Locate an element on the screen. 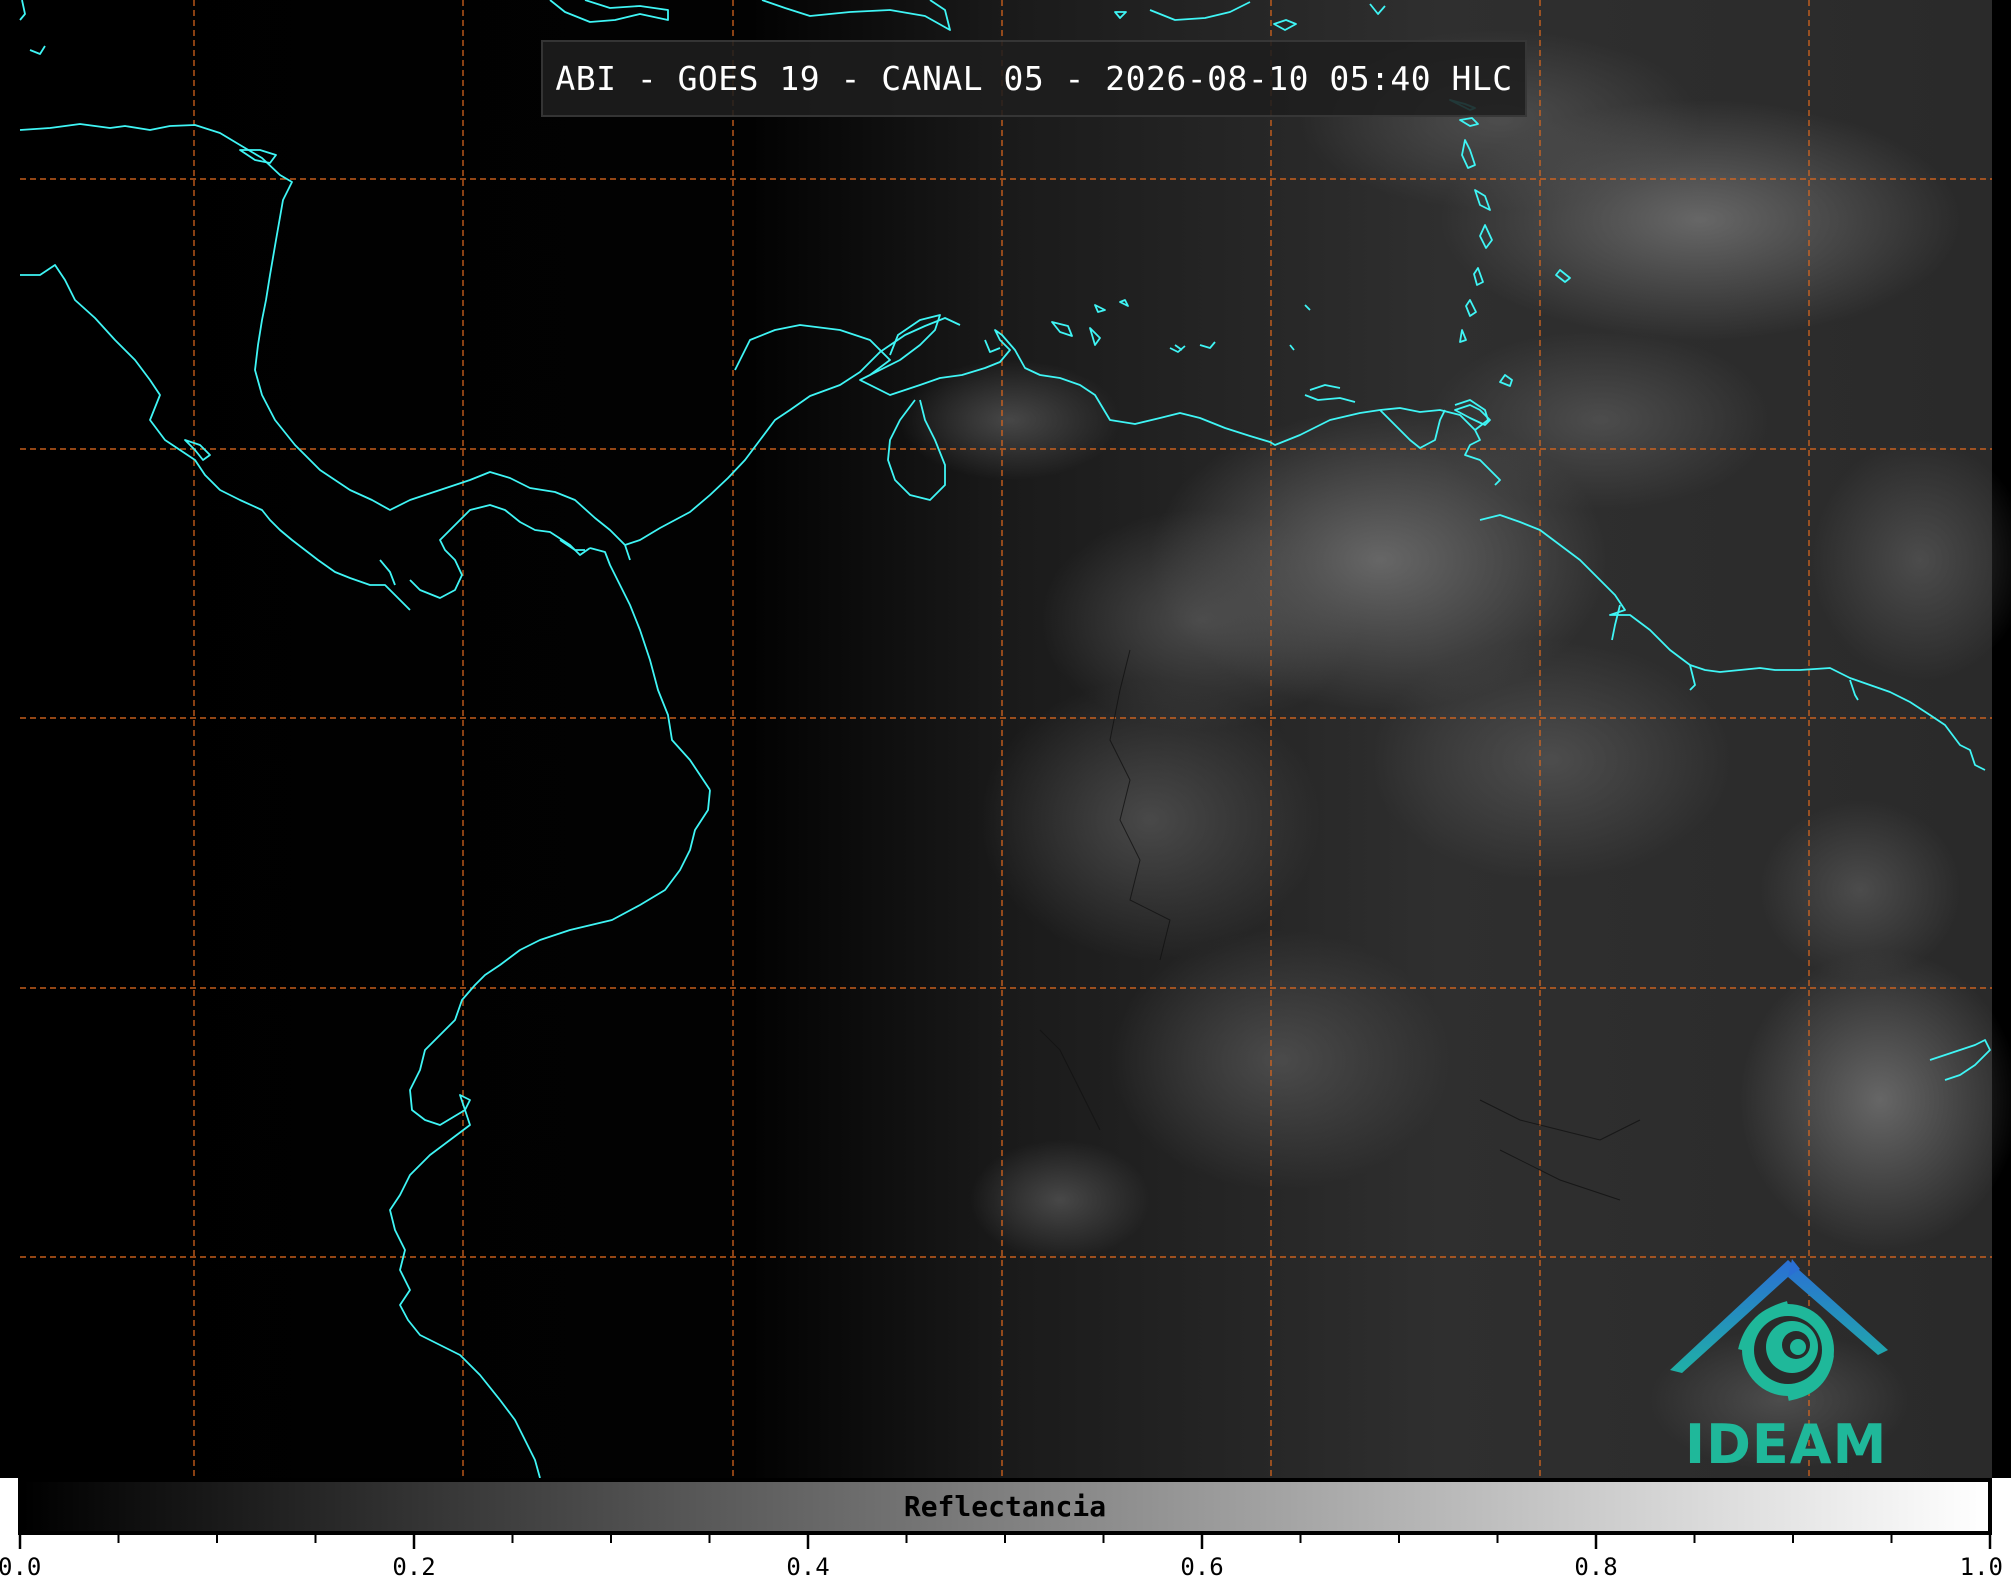 The image size is (2011, 1577). colorbar-tick-label: 0.8 is located at coordinates (1596, 1565).